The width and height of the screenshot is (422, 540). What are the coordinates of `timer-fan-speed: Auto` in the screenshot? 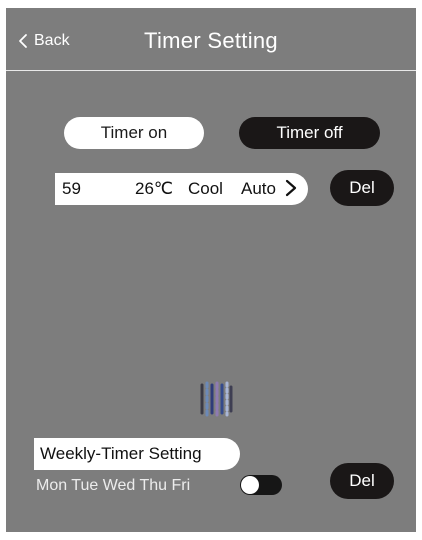 It's located at (258, 188).